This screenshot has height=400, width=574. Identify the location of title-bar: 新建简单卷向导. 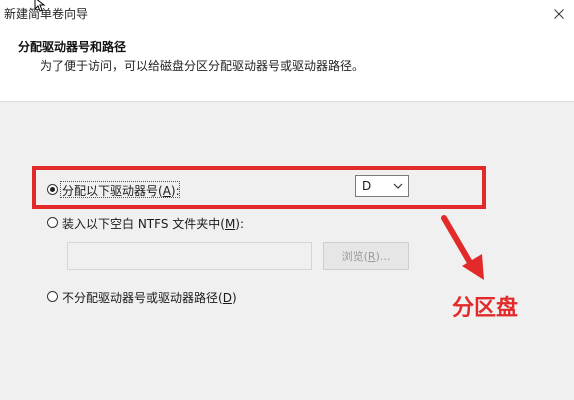
(287, 14).